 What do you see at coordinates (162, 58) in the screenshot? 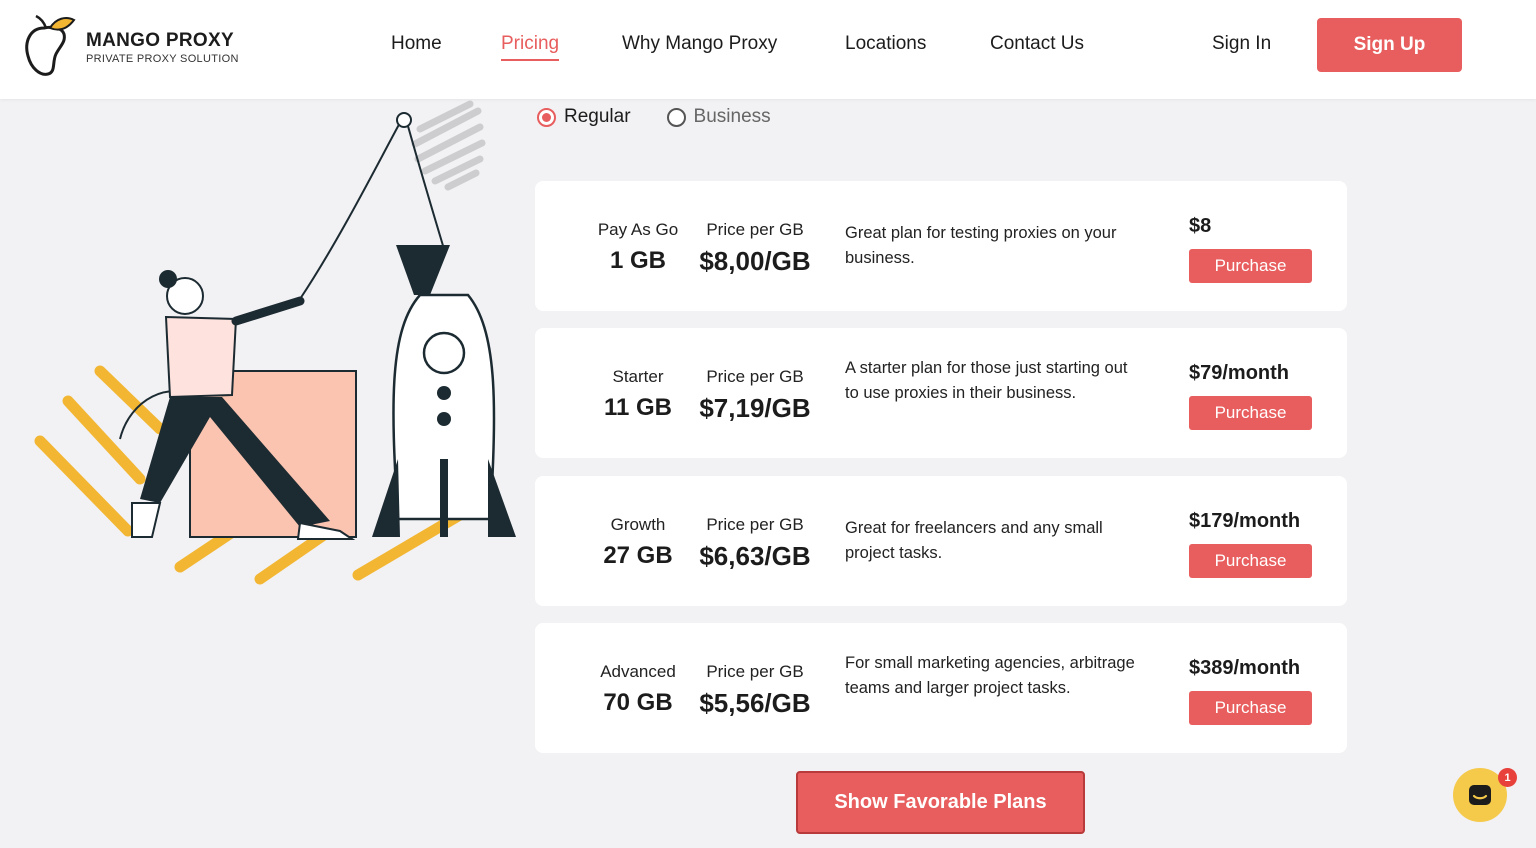
I see `brand-subtitle: PRIVATE PROXY SOLUTION` at bounding box center [162, 58].